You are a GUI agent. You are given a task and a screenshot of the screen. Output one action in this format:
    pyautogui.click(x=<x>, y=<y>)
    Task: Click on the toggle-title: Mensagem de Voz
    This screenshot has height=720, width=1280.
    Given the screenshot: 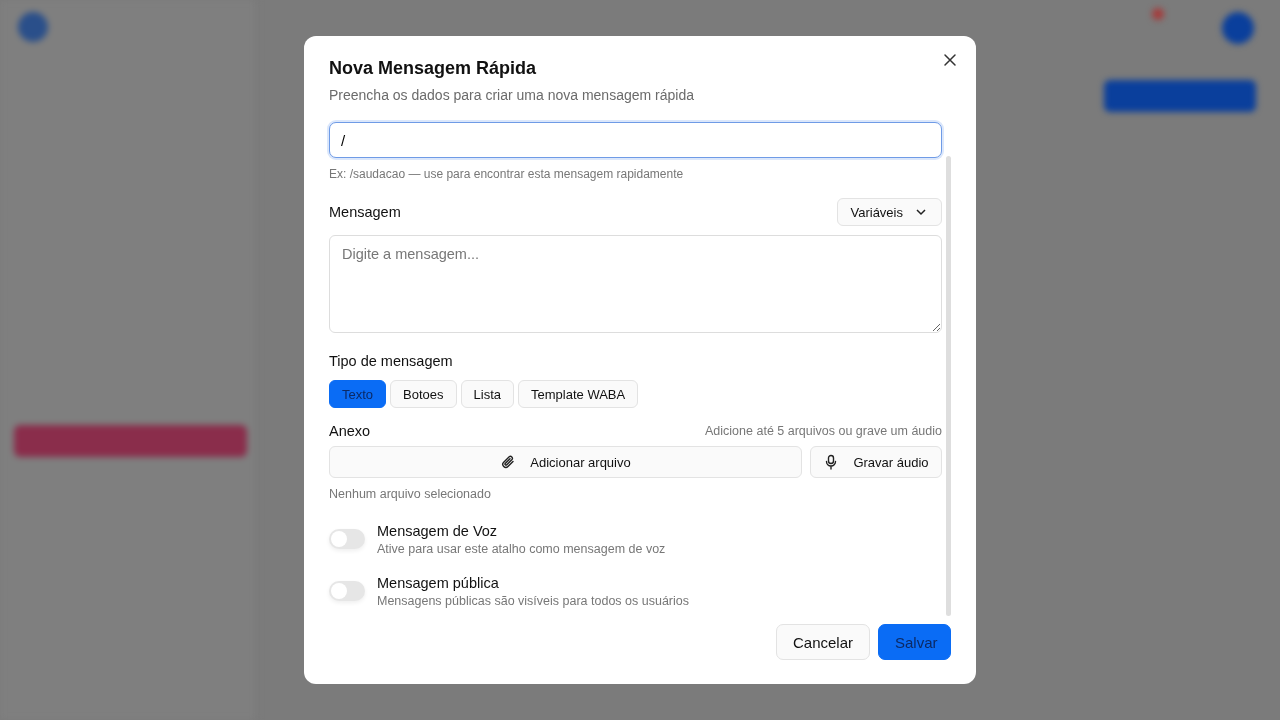 What is the action you would take?
    pyautogui.click(x=438, y=531)
    